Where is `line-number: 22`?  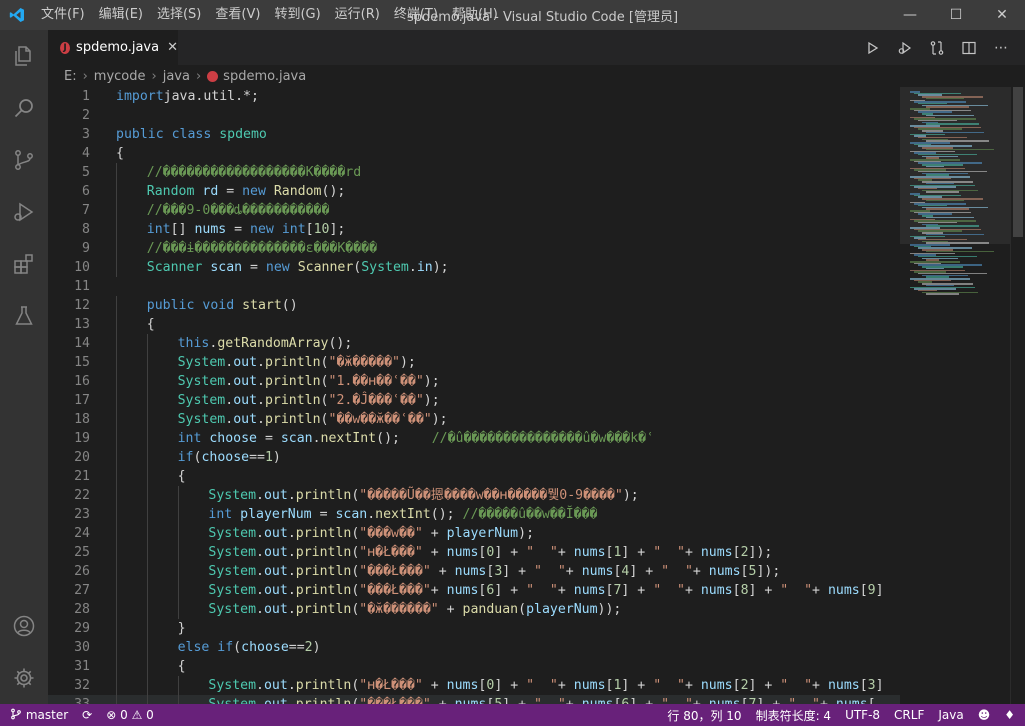
line-number: 22 is located at coordinates (82, 495).